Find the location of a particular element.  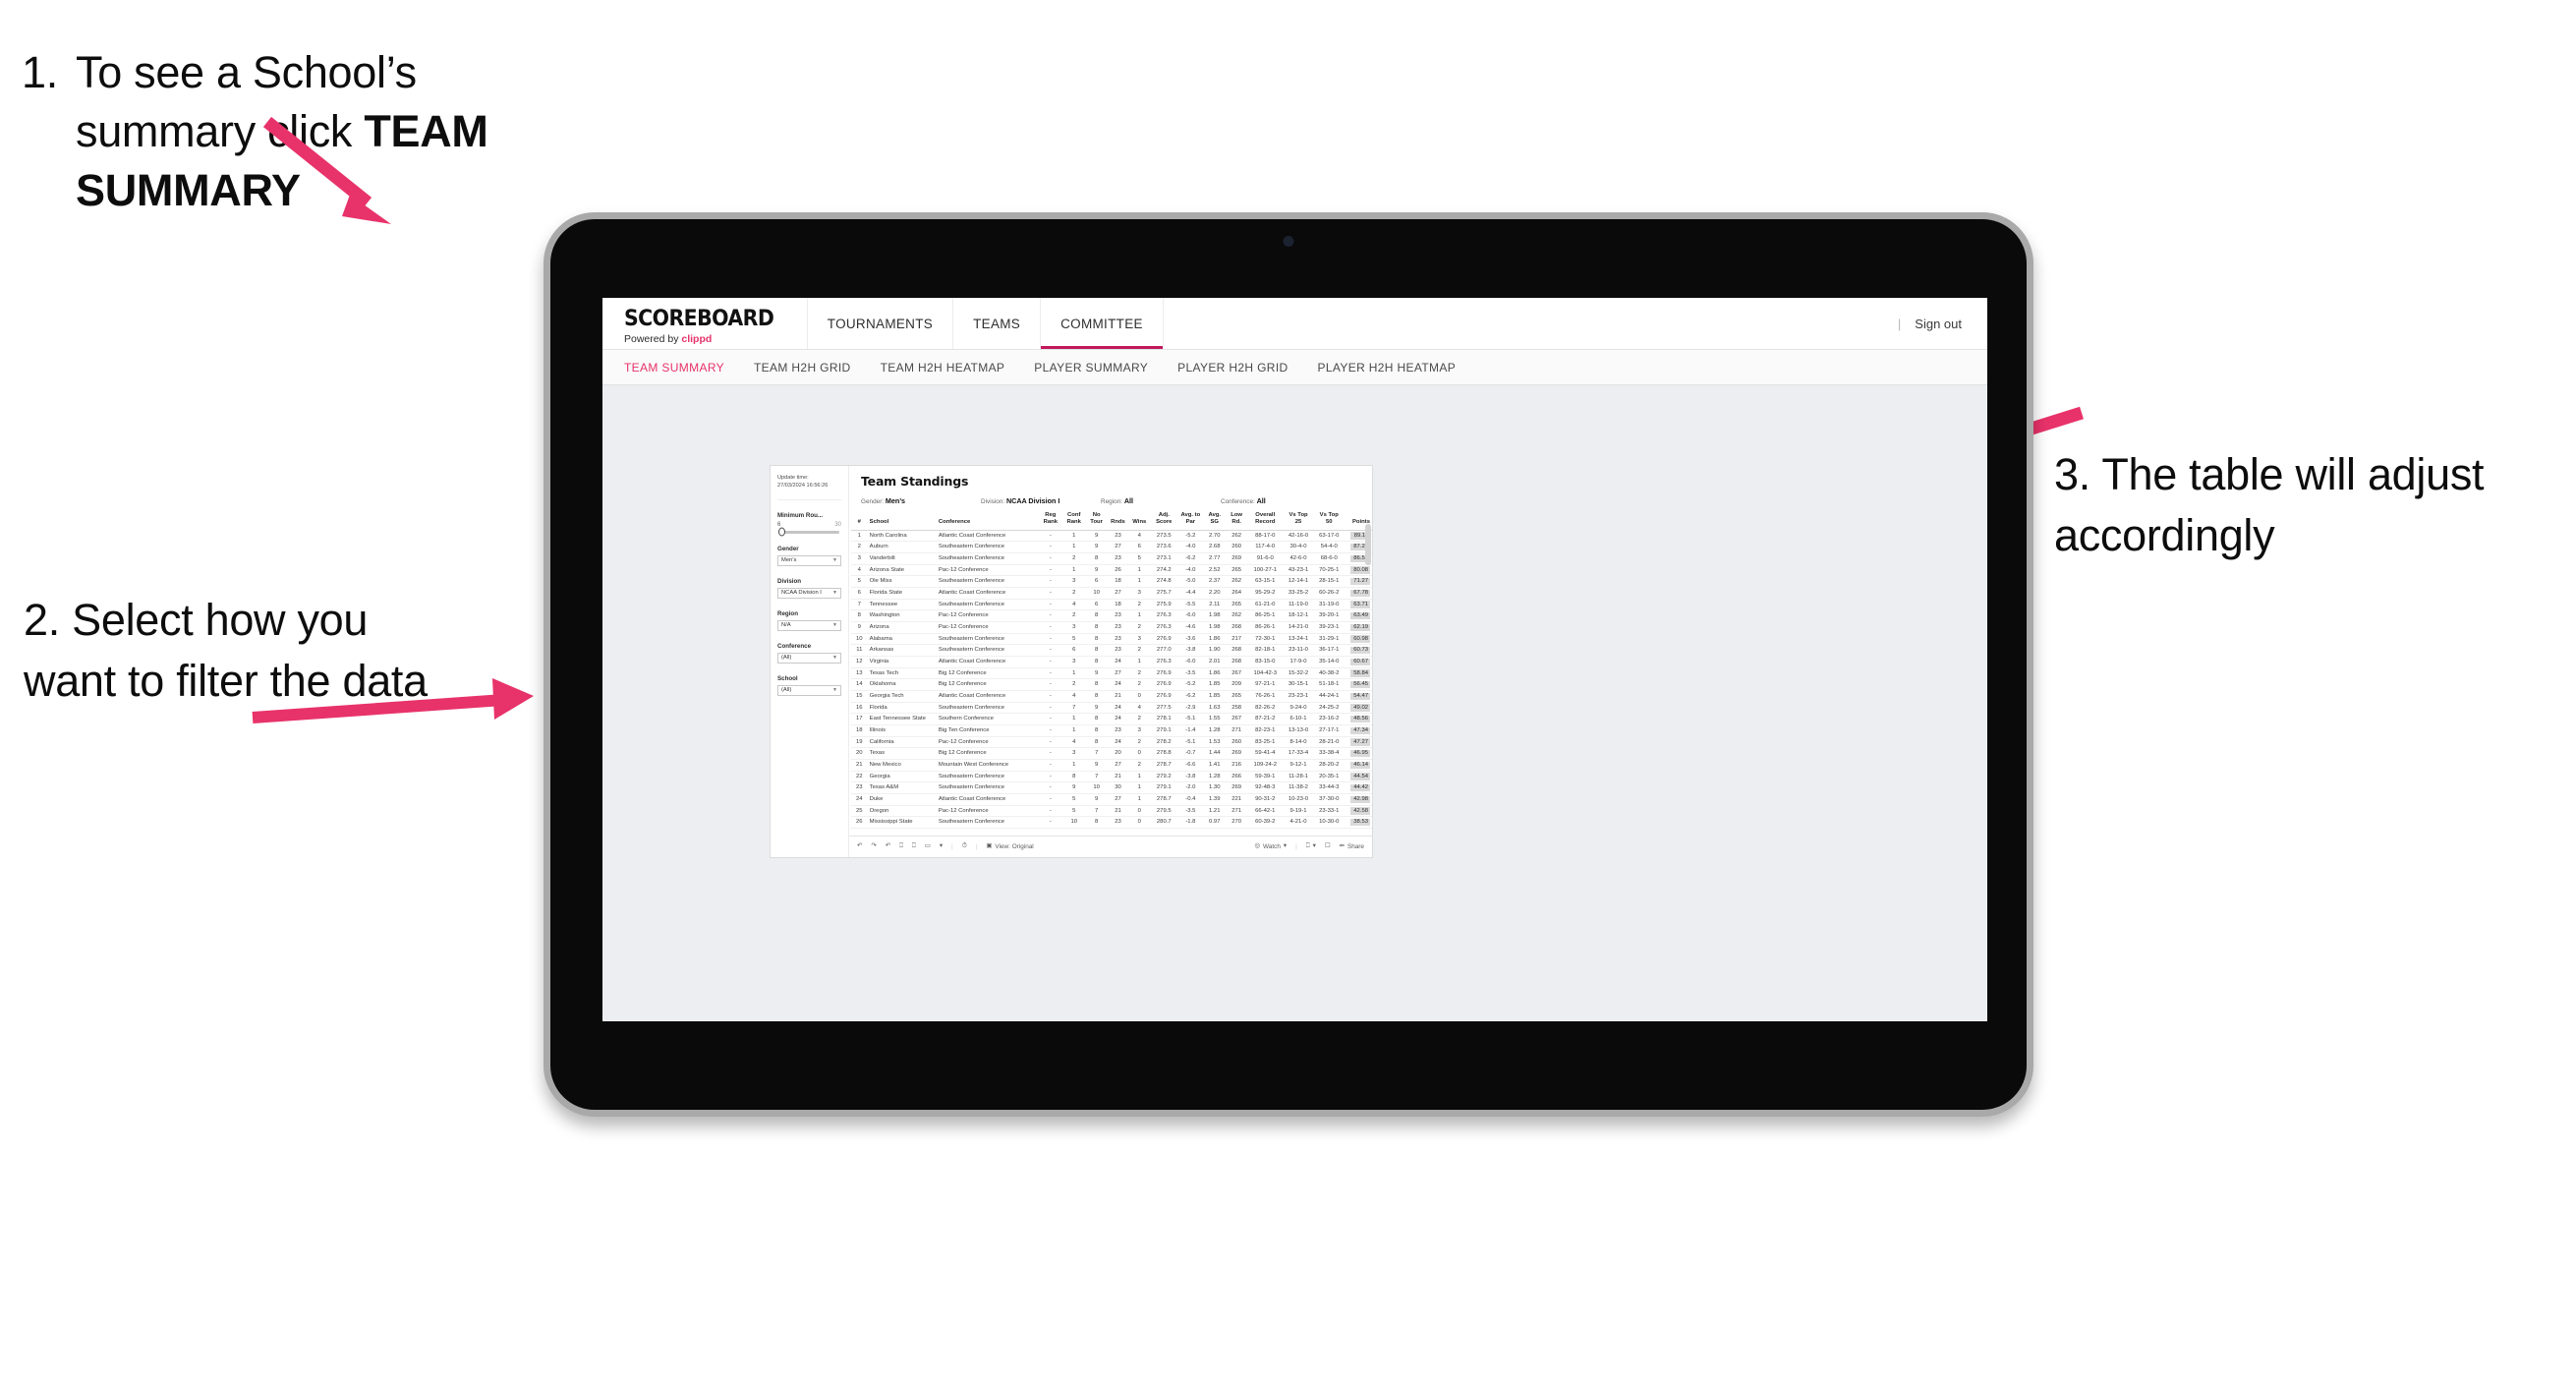

cell-avg-sg: 2.11 is located at coordinates (1215, 605).